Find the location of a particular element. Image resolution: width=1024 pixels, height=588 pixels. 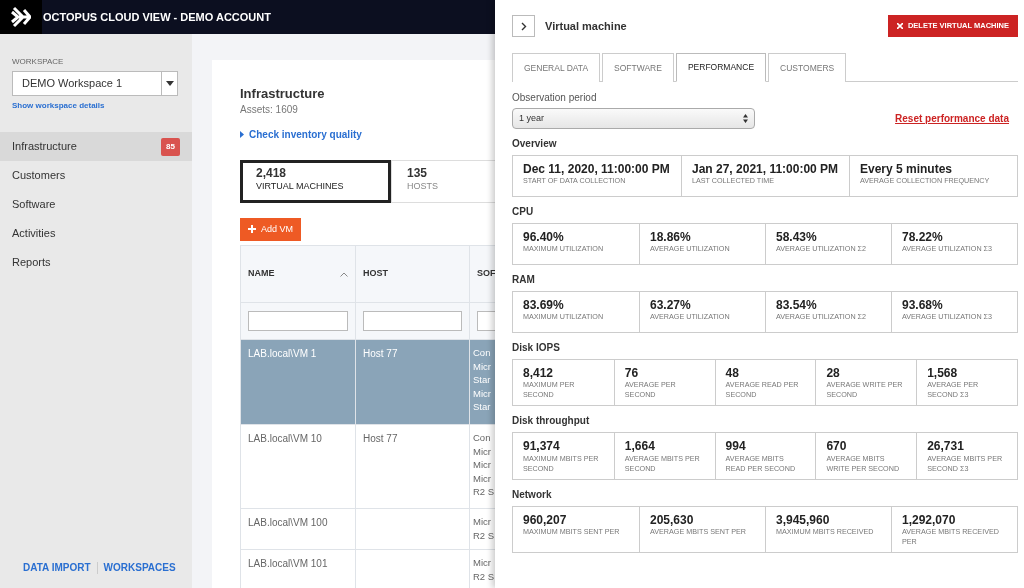

workspace-label: WORKSPACE is located at coordinates (38, 62).